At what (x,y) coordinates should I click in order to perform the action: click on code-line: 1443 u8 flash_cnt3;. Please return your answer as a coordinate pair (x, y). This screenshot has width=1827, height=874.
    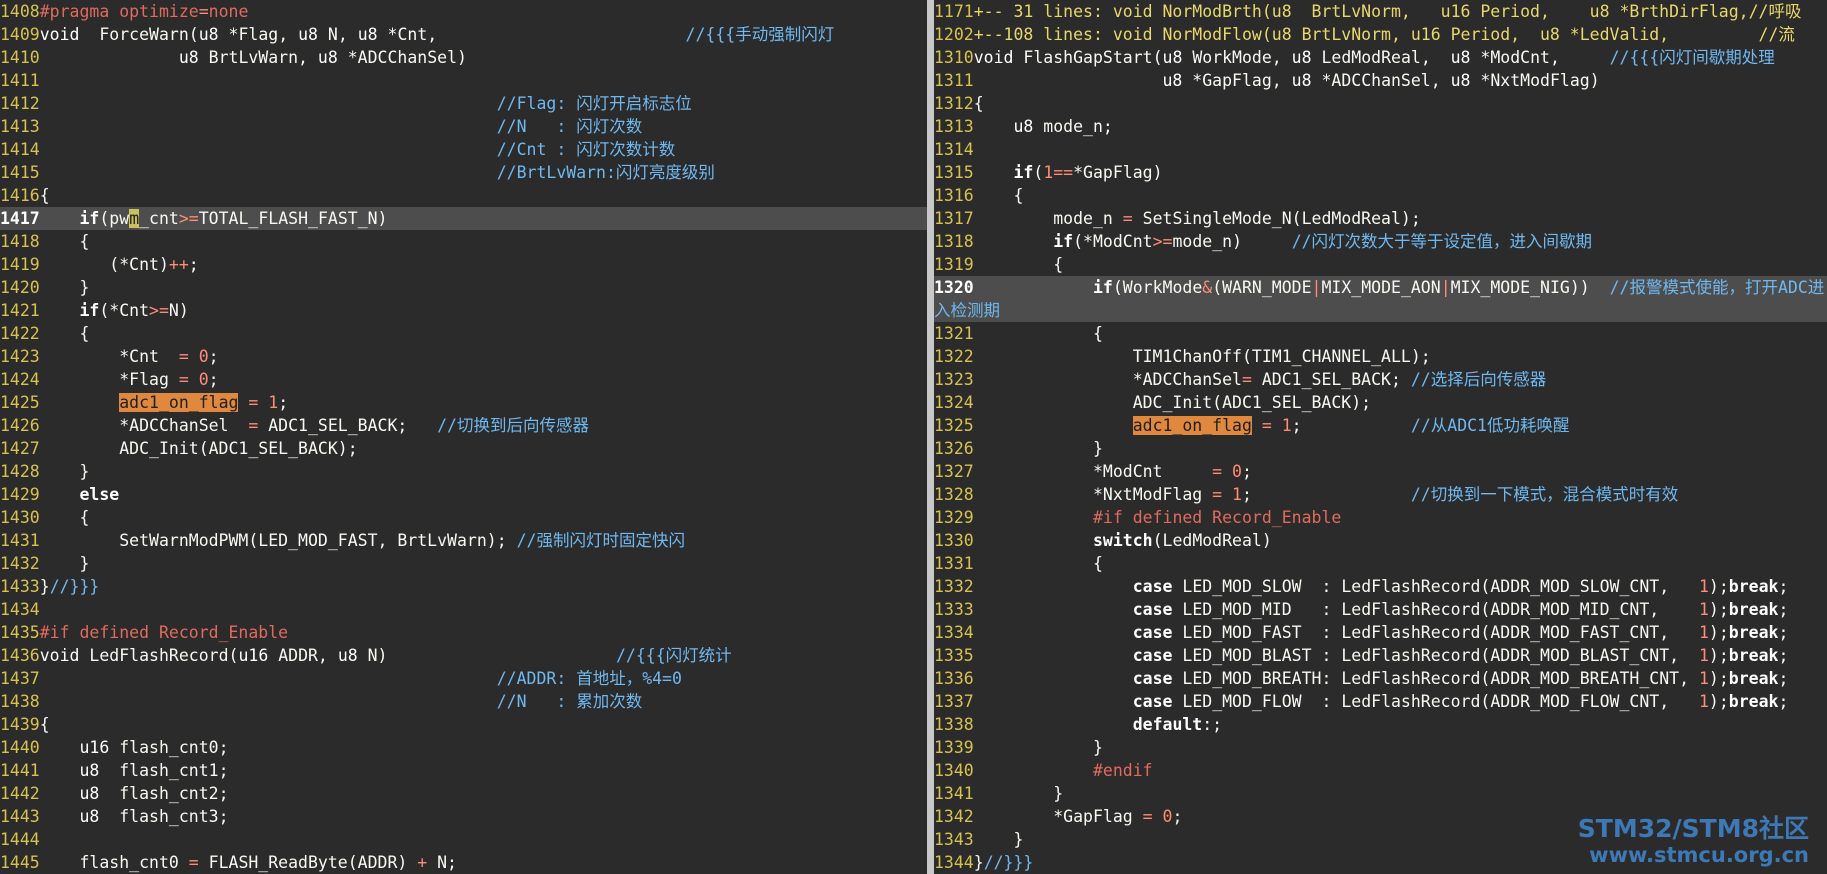
    Looking at the image, I should click on (463, 816).